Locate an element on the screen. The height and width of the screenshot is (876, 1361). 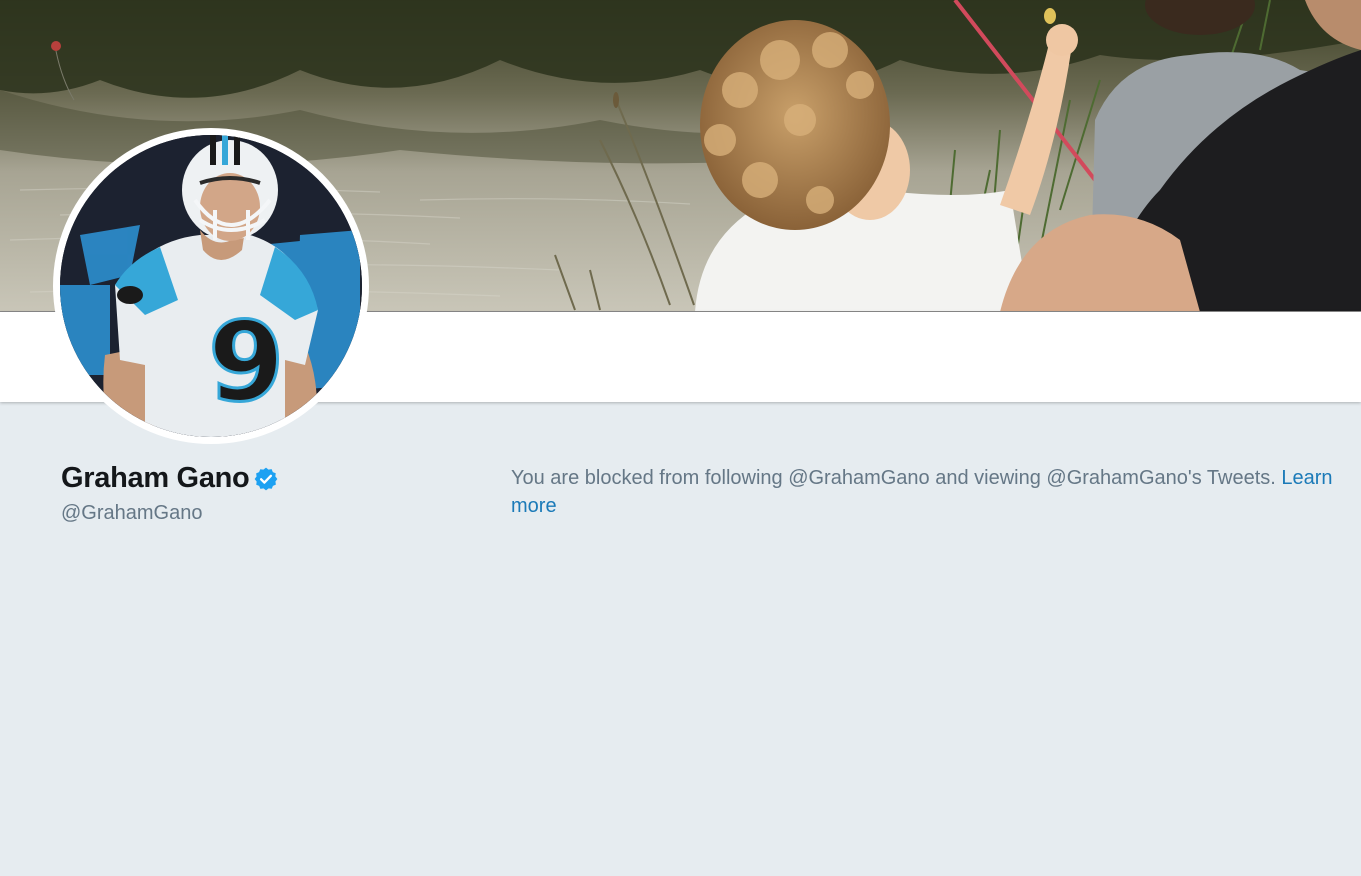
name-row: Graham Gano is located at coordinates (261, 478).